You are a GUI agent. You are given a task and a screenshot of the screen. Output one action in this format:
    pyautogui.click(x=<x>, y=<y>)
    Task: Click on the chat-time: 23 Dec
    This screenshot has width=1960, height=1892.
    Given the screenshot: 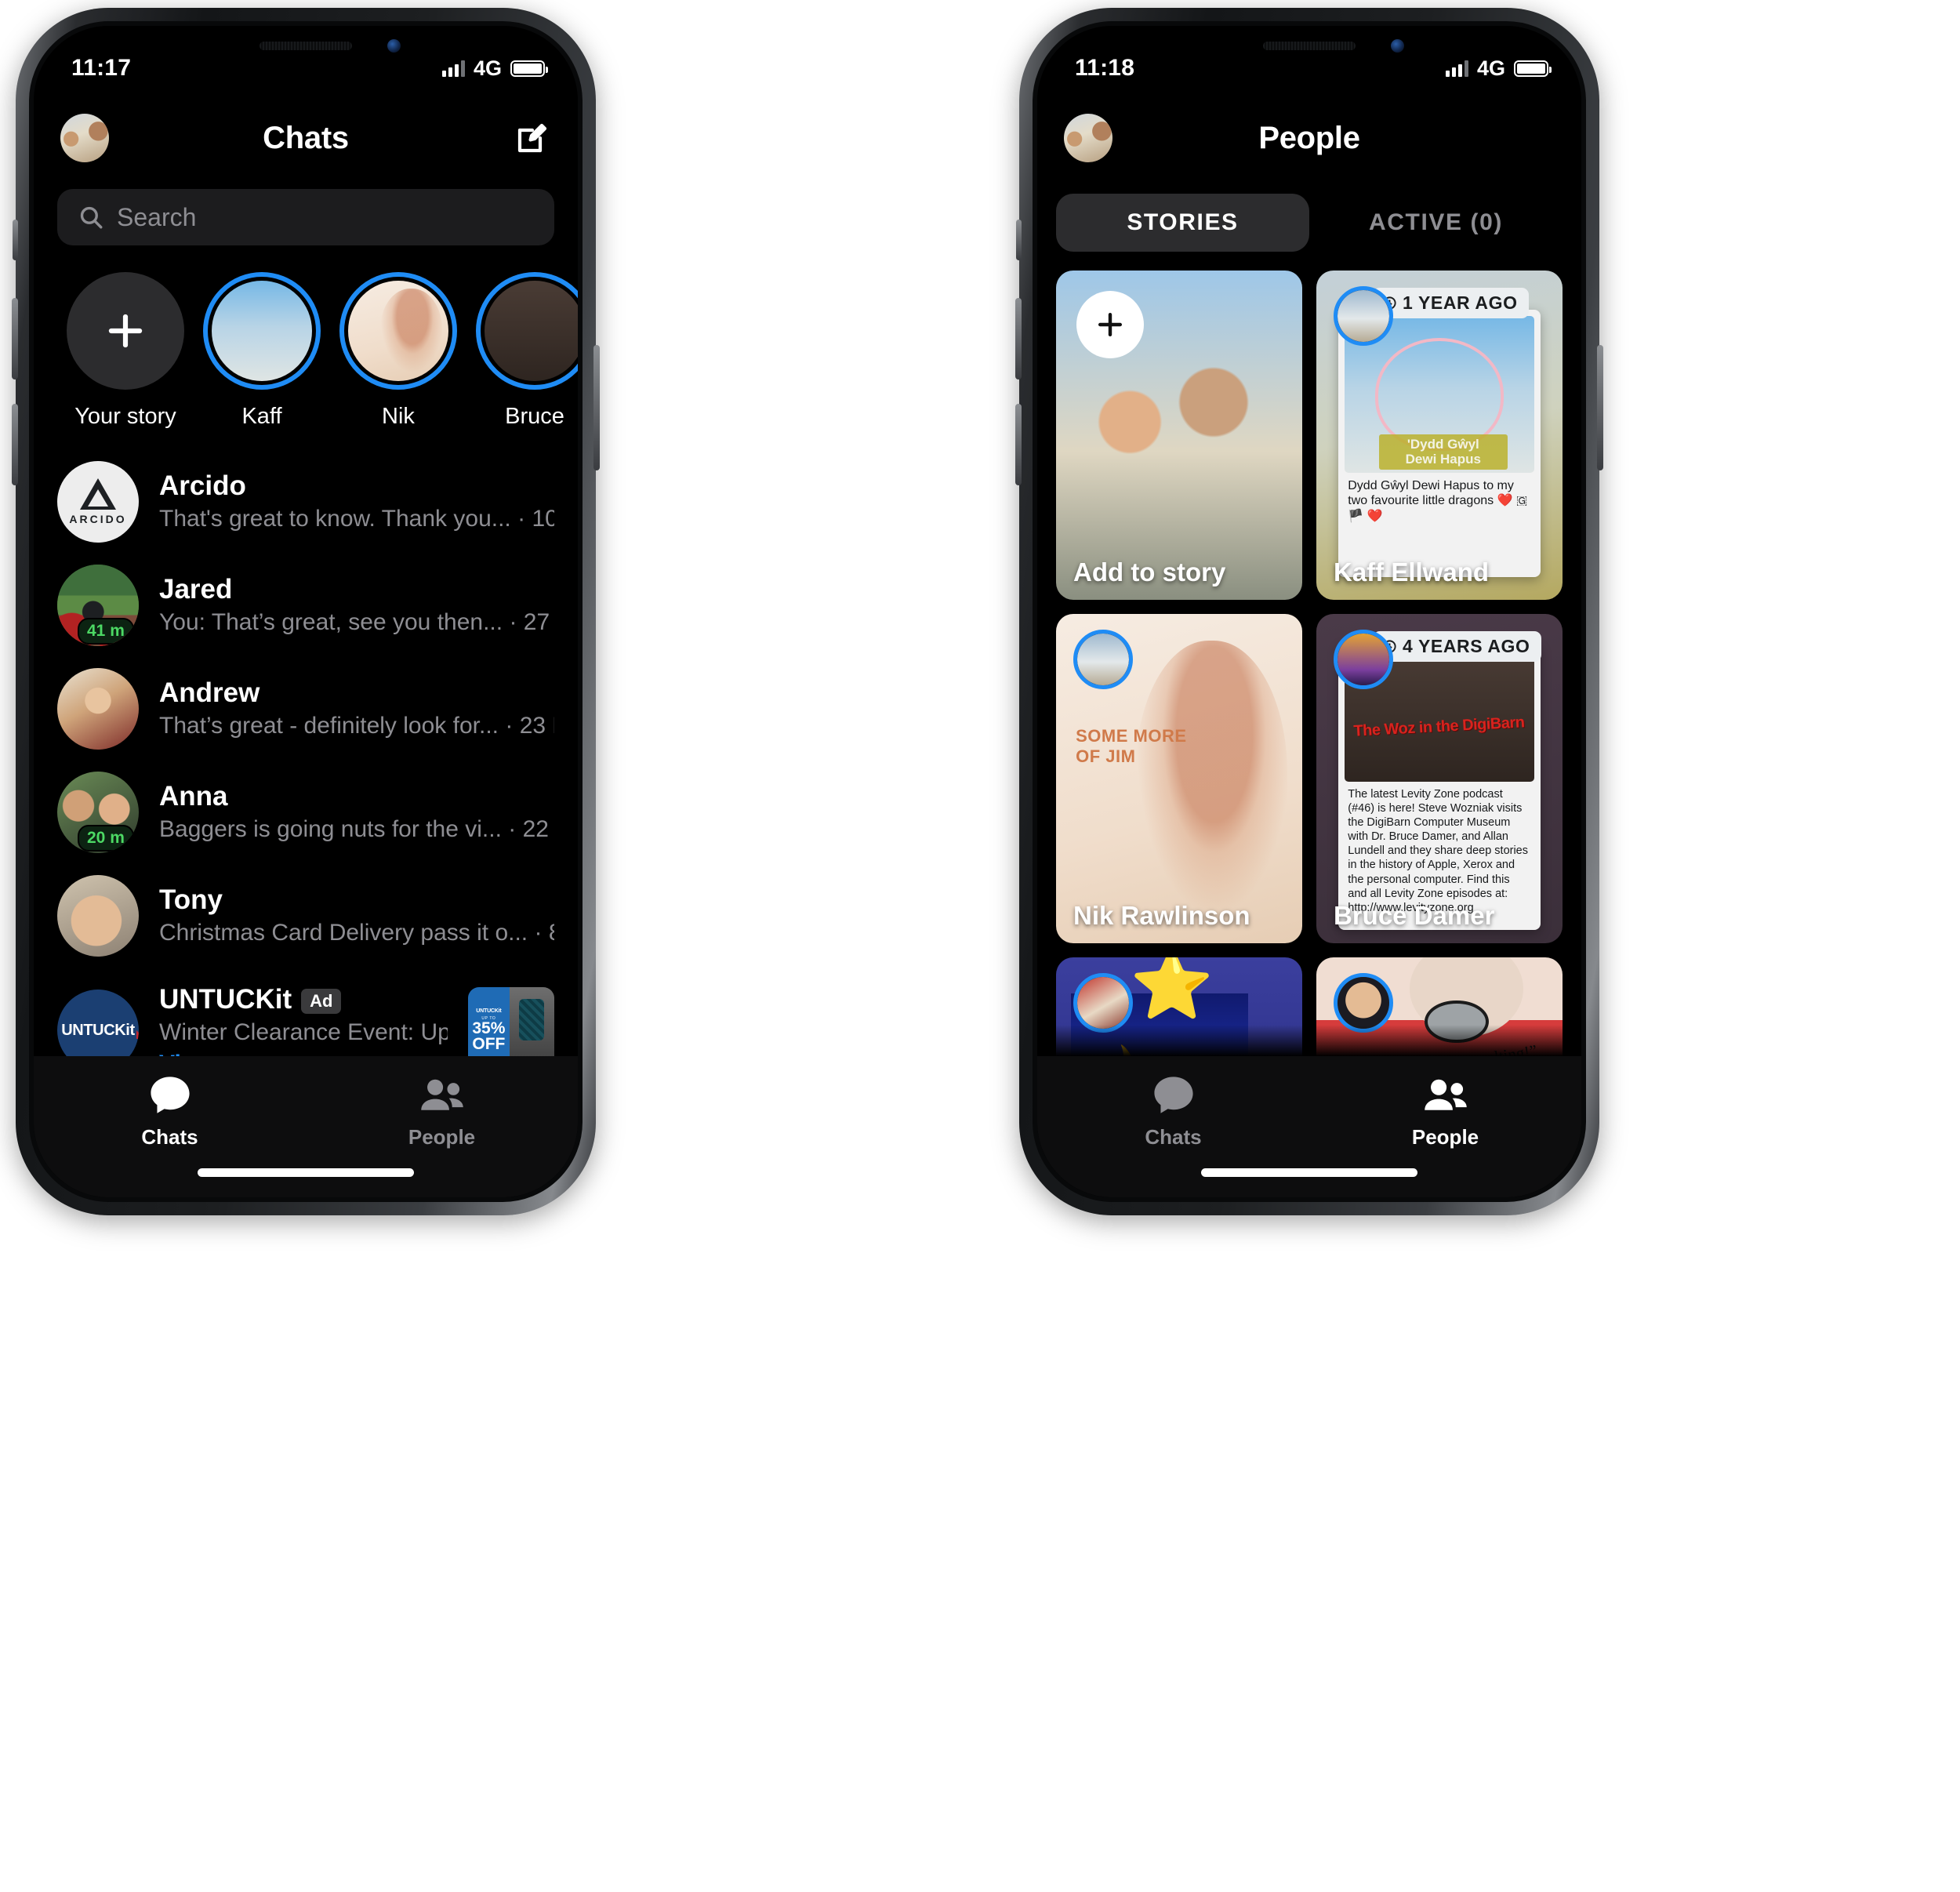 What is the action you would take?
    pyautogui.click(x=536, y=726)
    